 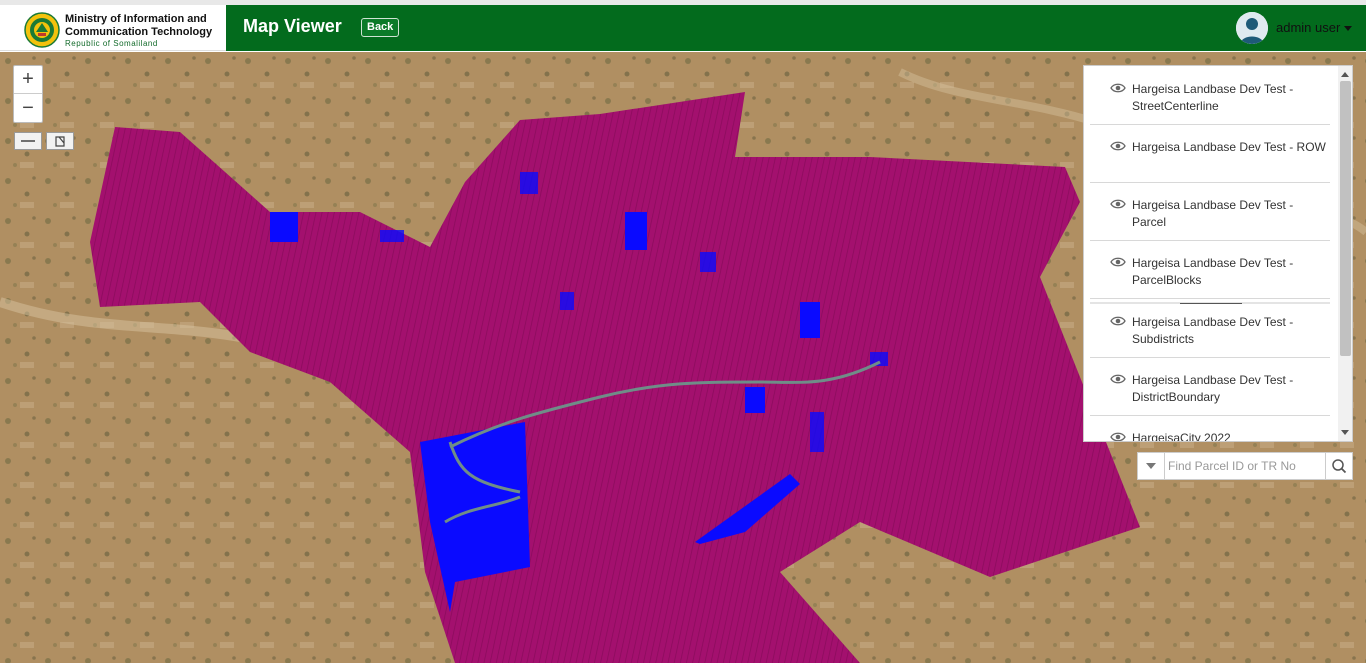 I want to click on user-menu-name: admin user, so click(x=1308, y=27).